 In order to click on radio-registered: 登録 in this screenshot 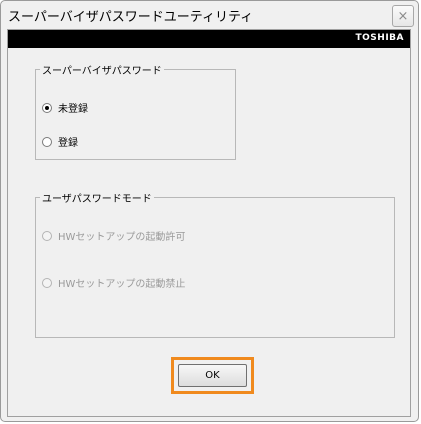, I will do `click(60, 141)`.